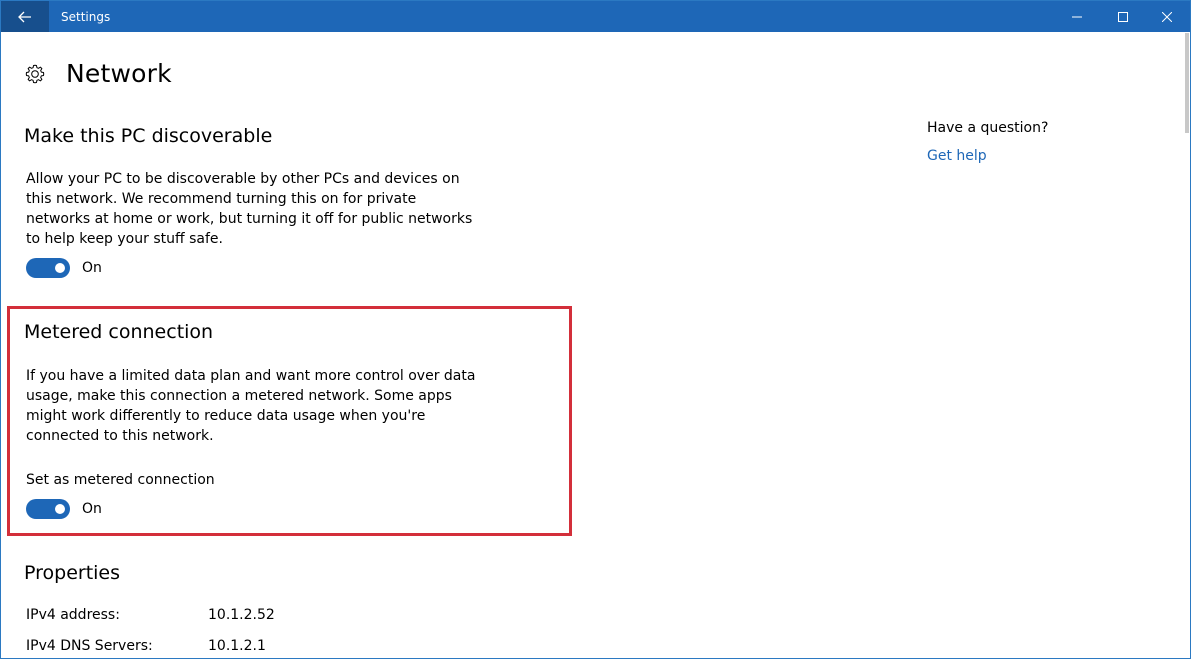 Image resolution: width=1191 pixels, height=659 pixels. What do you see at coordinates (119, 332) in the screenshot?
I see `metered-section-title: Metered connection` at bounding box center [119, 332].